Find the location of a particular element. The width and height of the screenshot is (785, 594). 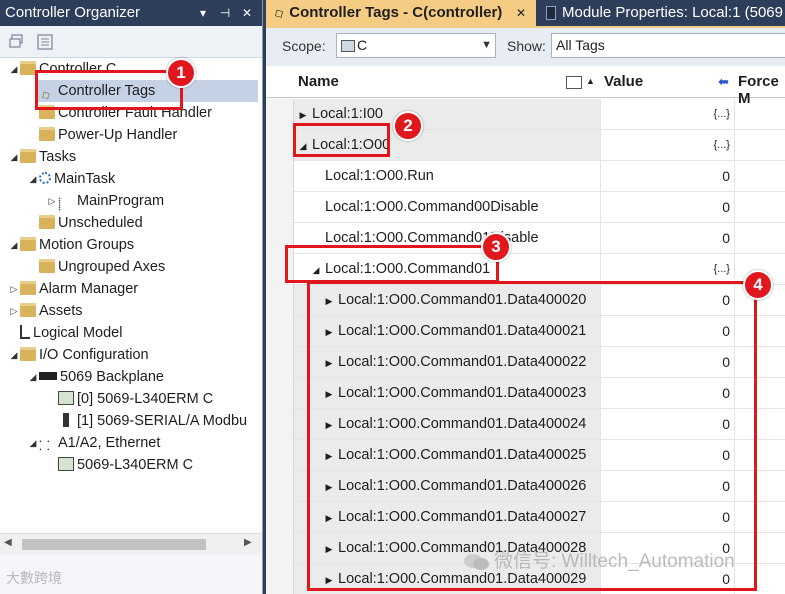

tag-row: Local:1:O00.Run 0 is located at coordinates (539, 176).